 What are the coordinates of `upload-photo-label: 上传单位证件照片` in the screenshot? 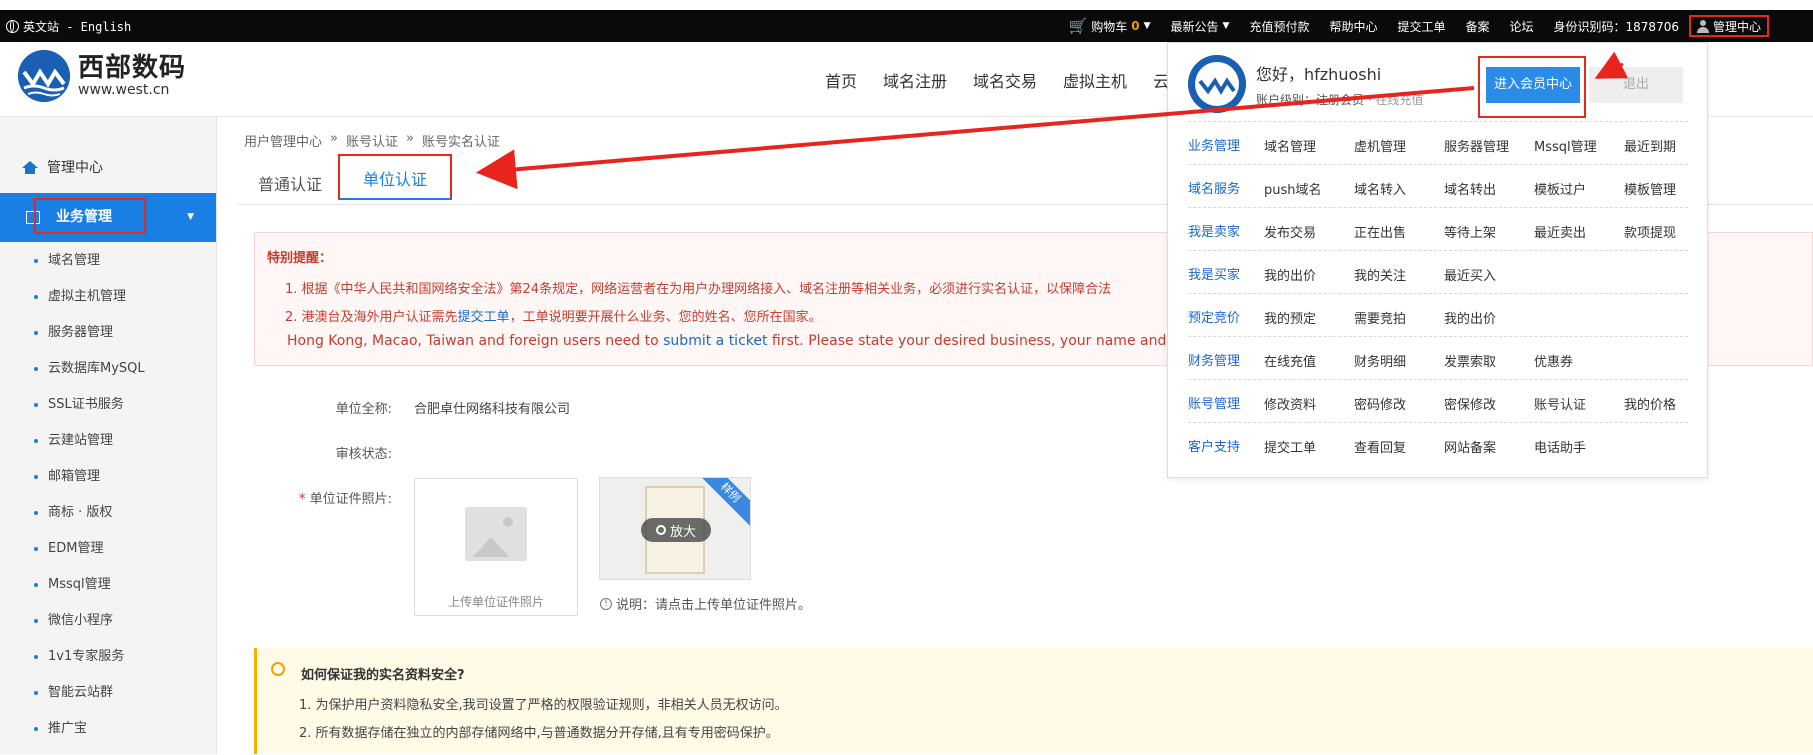 It's located at (495, 602).